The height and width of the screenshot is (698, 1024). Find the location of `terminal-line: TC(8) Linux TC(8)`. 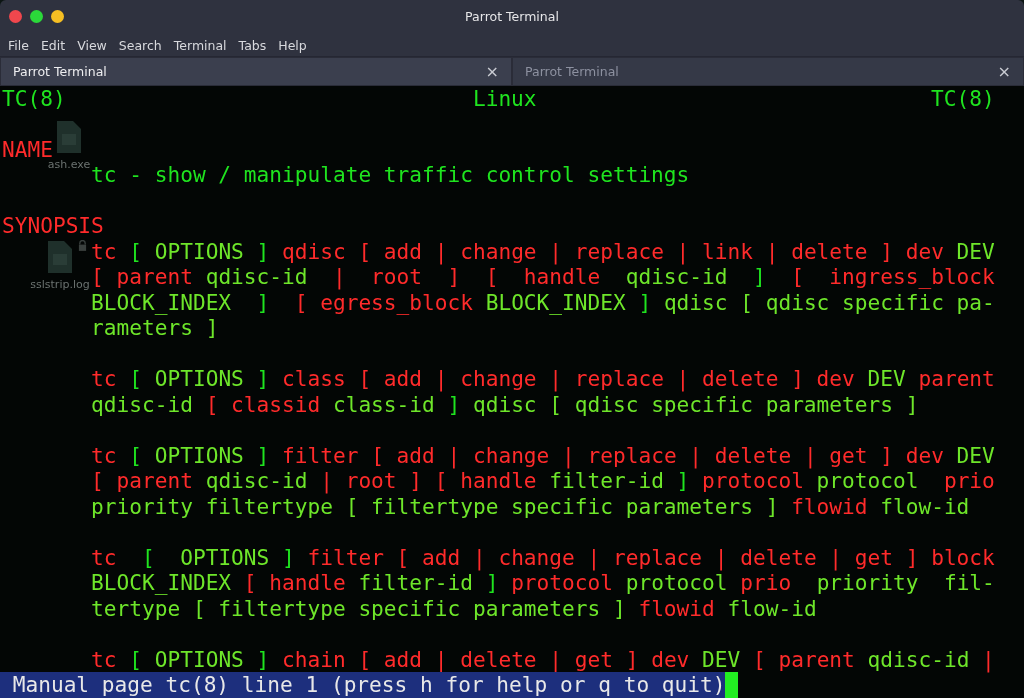

terminal-line: TC(8) Linux TC(8) is located at coordinates (498, 99).